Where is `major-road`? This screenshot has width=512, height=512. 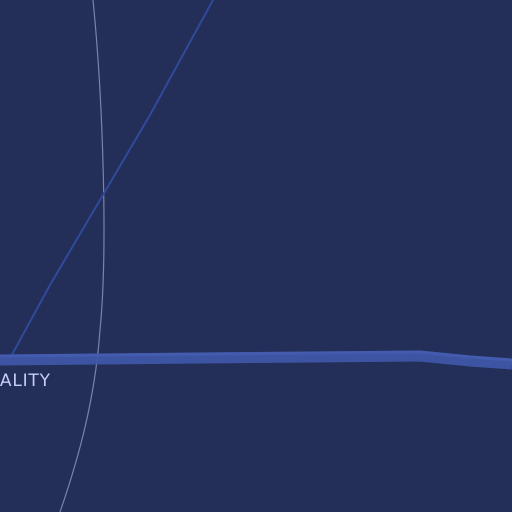 major-road is located at coordinates (256, 360).